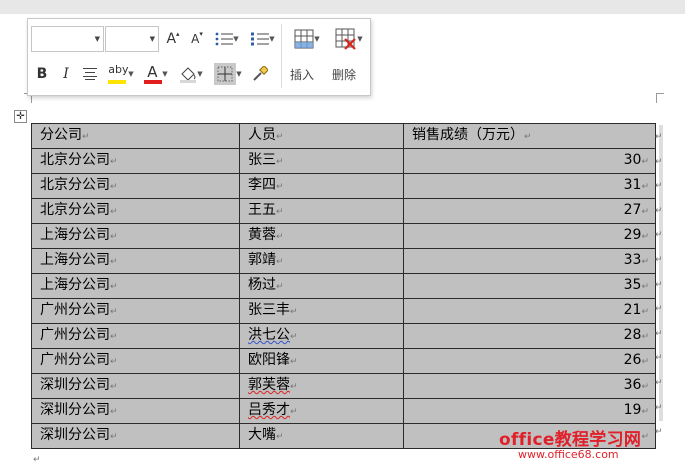 This screenshot has width=685, height=471. I want to click on table-cell: 黄蓉↵, so click(321, 236).